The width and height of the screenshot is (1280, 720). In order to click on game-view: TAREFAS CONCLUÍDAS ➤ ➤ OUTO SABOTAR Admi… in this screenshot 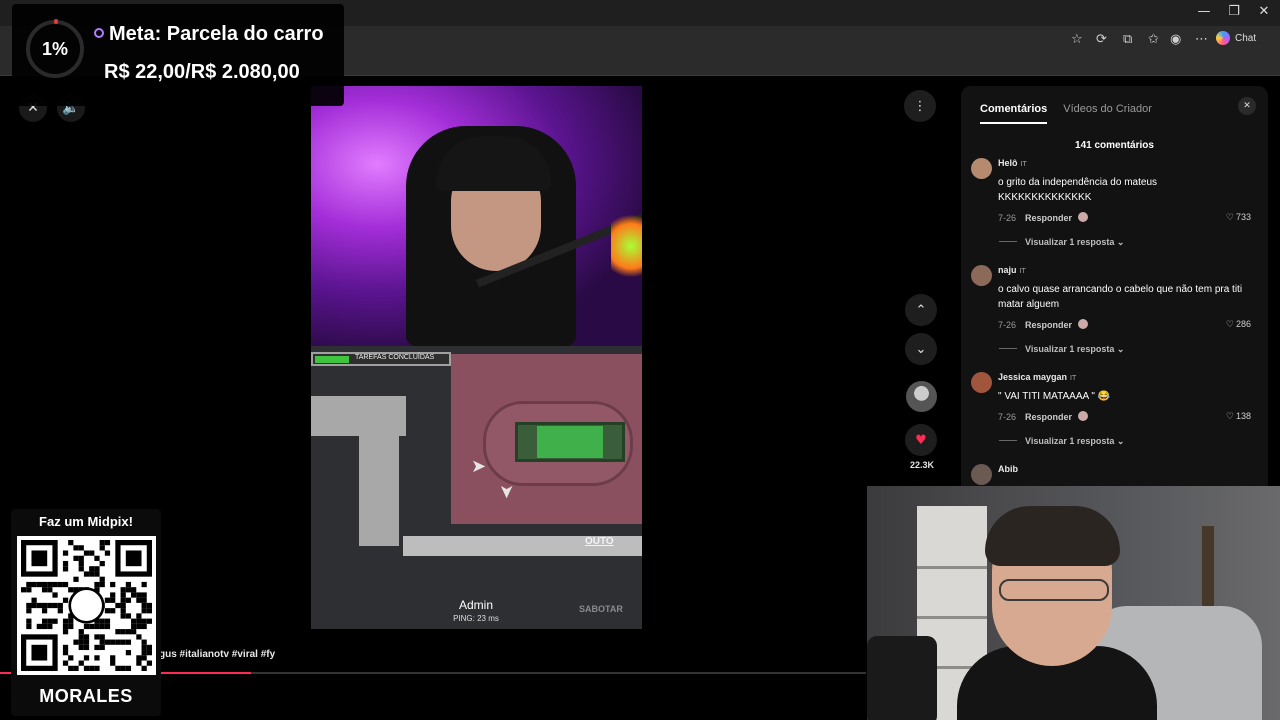, I will do `click(476, 487)`.